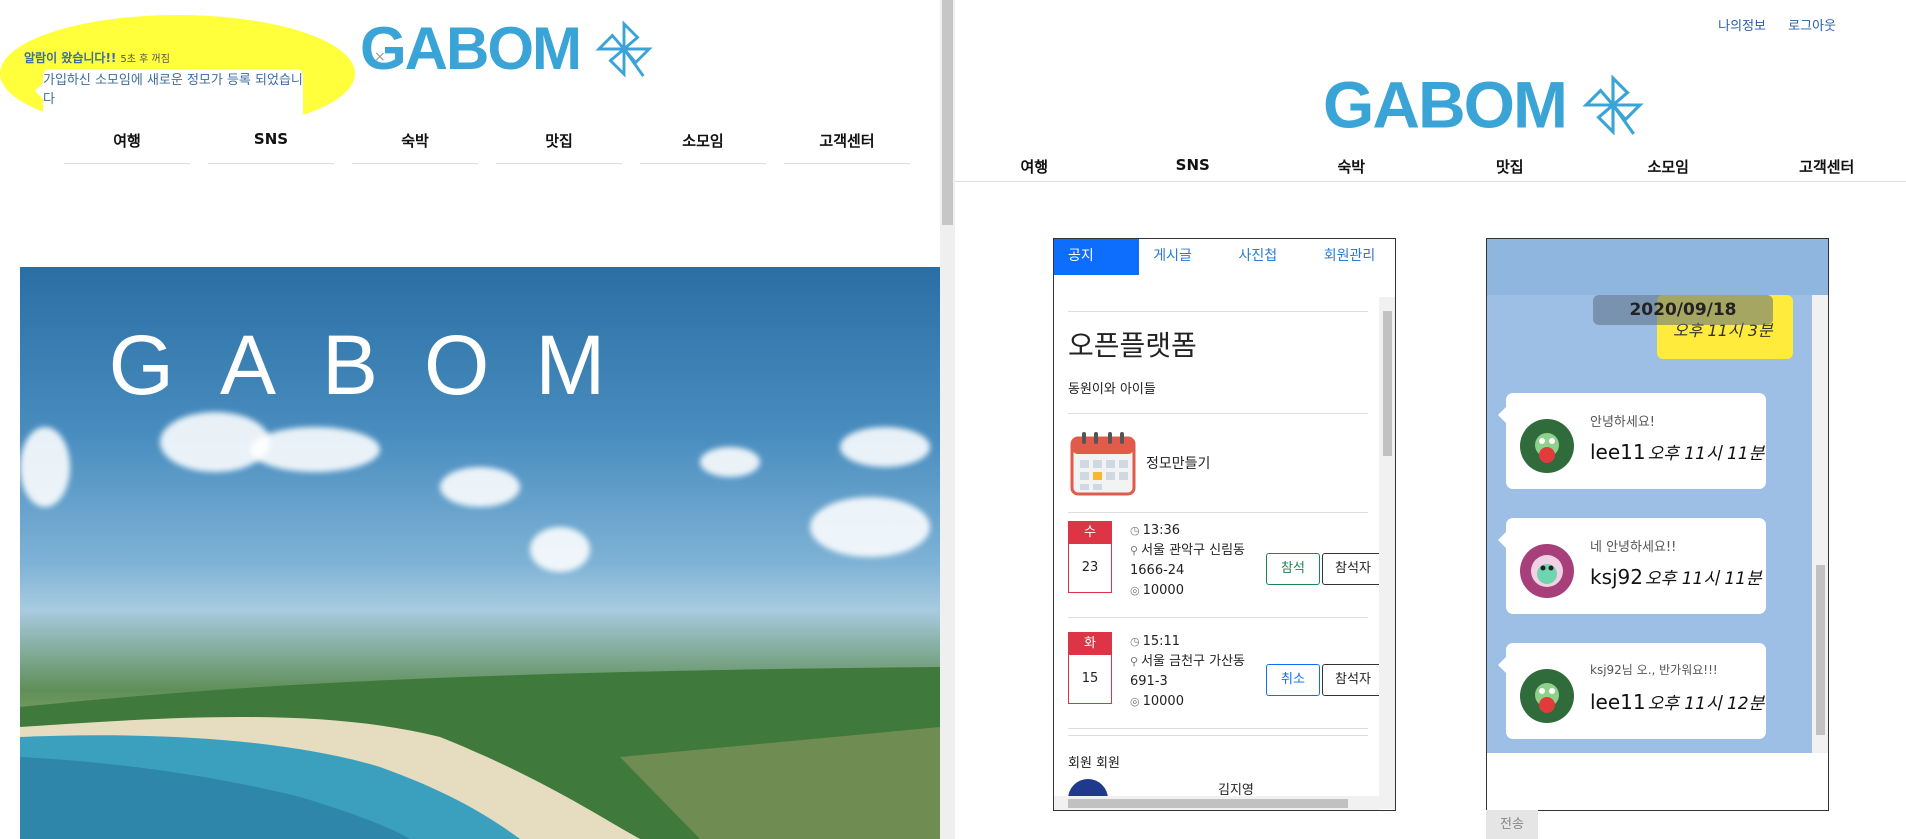 The height and width of the screenshot is (839, 1906). Describe the element at coordinates (1768, 24) in the screenshot. I see `top-links: 나의정보 로그아웃` at that location.